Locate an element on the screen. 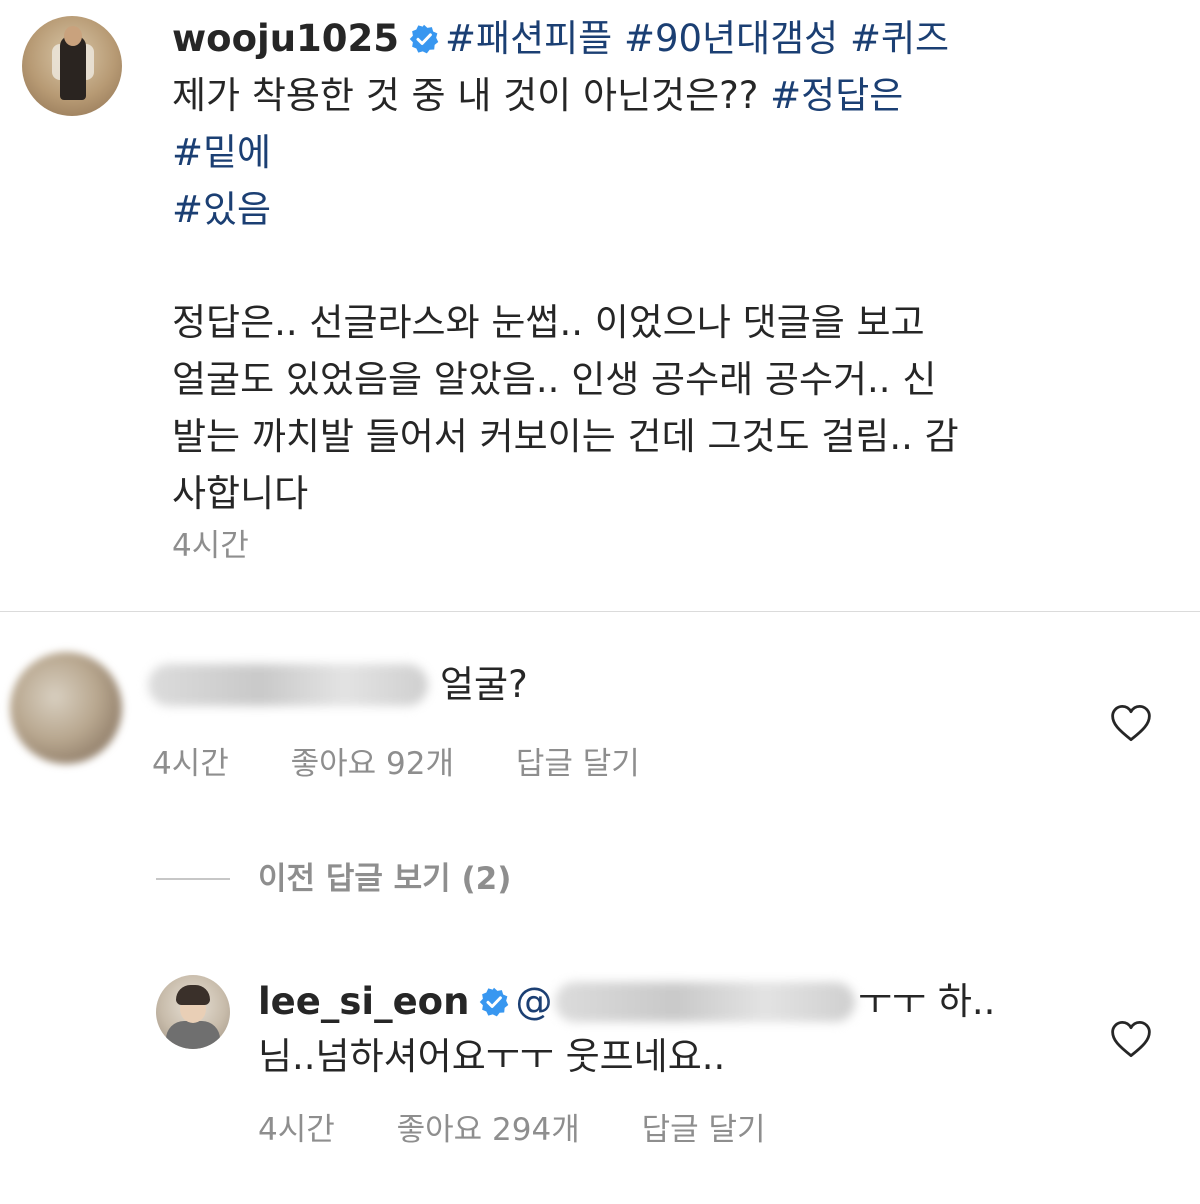  caption-line-2: 제가 착용한 것 중 내 것이 아닌것은?? #정답은 is located at coordinates (537, 95).